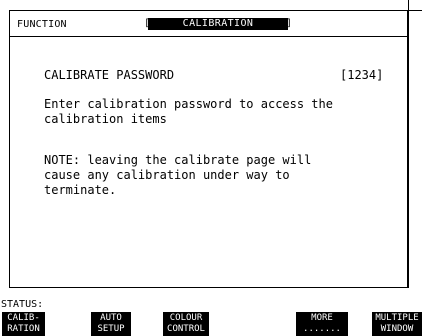 Image resolution: width=422 pixels, height=336 pixels. I want to click on instruction-line-2: calibration items, so click(105, 119).